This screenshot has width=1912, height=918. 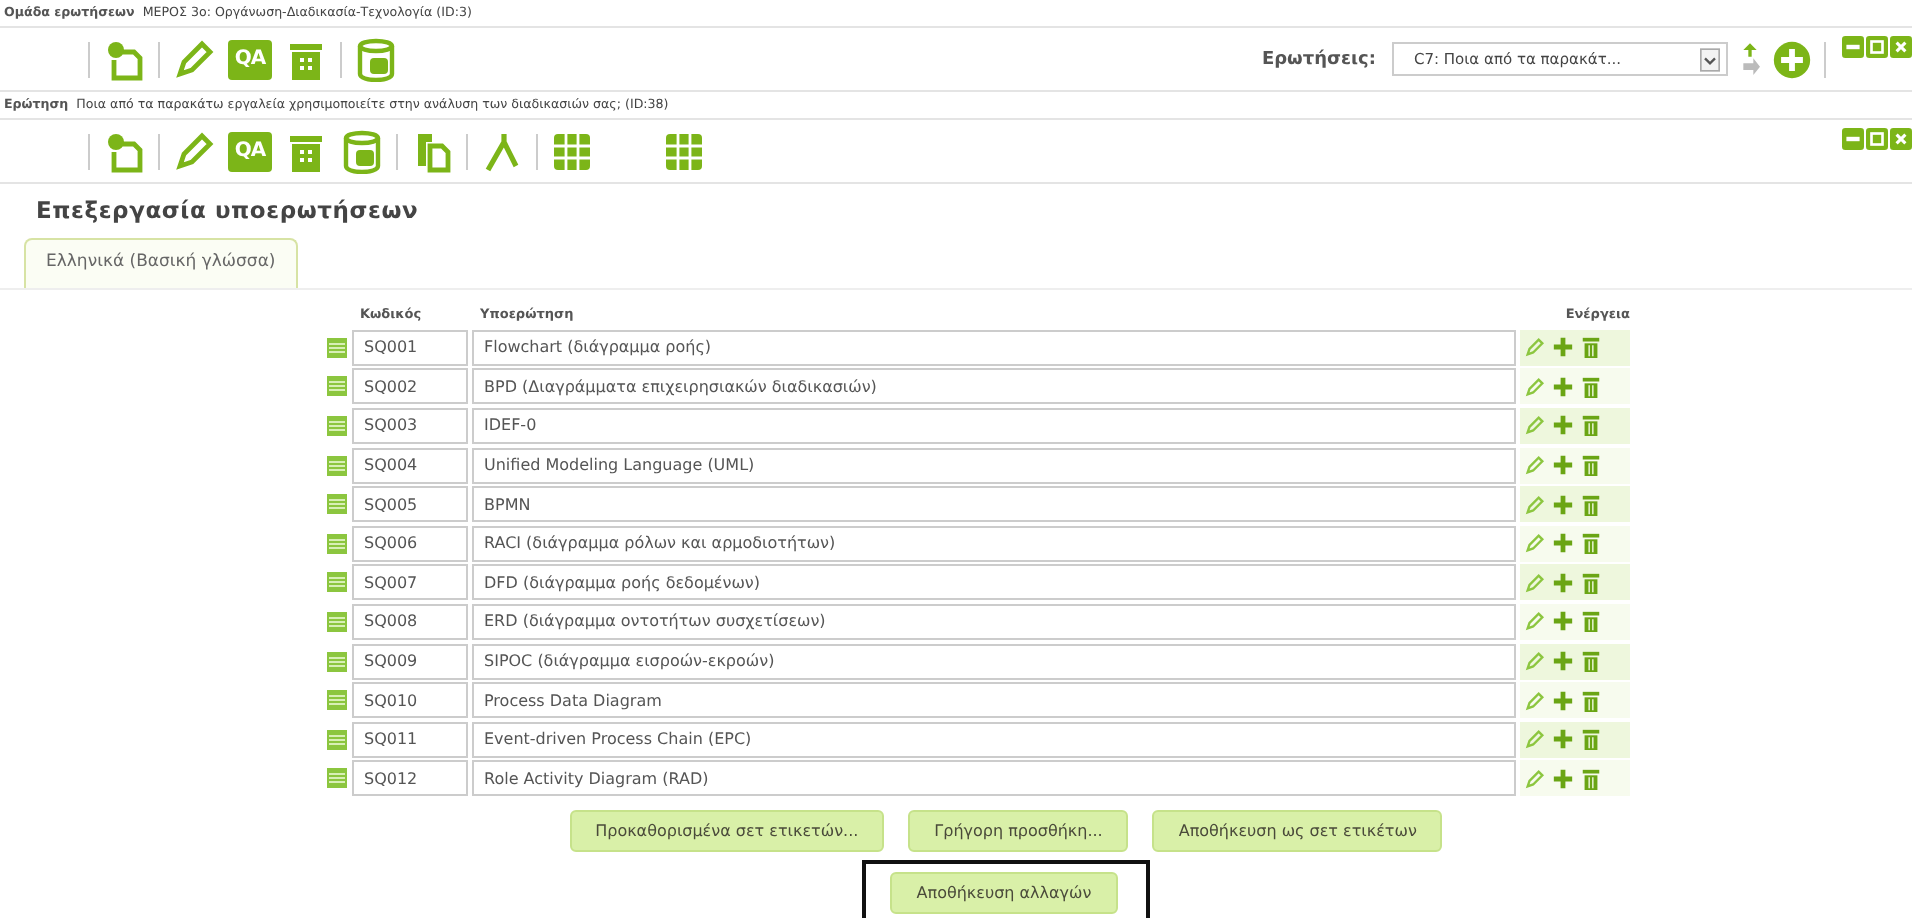 I want to click on subquestion-field: ERD (διάγραμμα οντοτήτων συσχετίσεων), so click(x=994, y=621).